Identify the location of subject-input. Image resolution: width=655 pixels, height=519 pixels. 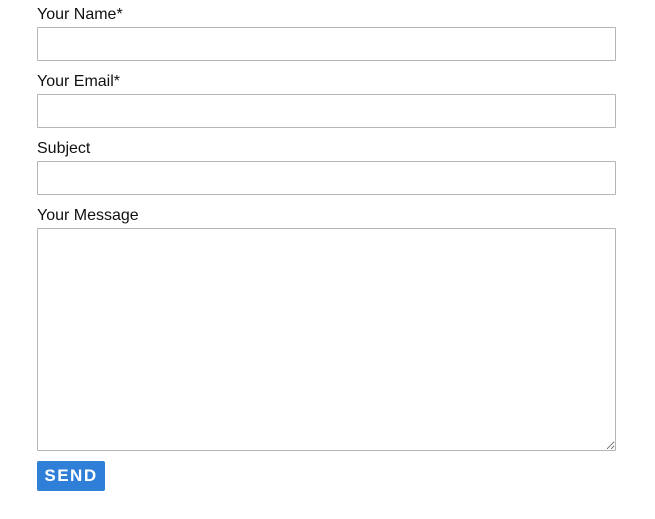
(326, 178).